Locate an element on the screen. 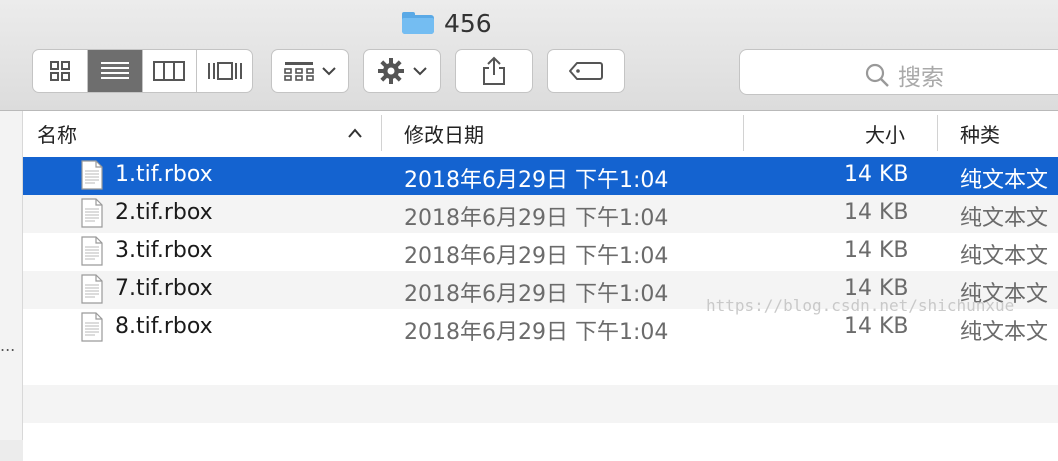  window-title-text: 456 is located at coordinates (468, 23).